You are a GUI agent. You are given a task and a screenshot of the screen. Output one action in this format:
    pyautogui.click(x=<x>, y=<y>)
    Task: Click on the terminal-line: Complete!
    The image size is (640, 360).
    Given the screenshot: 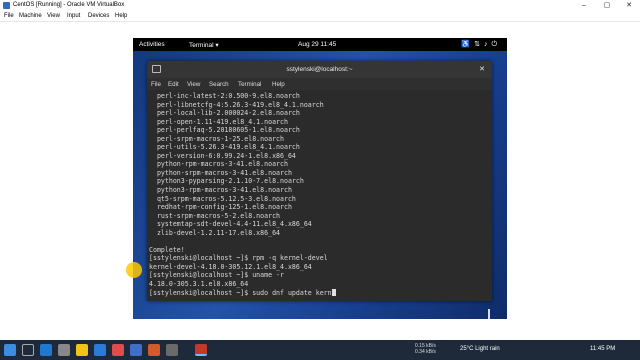 What is the action you would take?
    pyautogui.click(x=167, y=249)
    